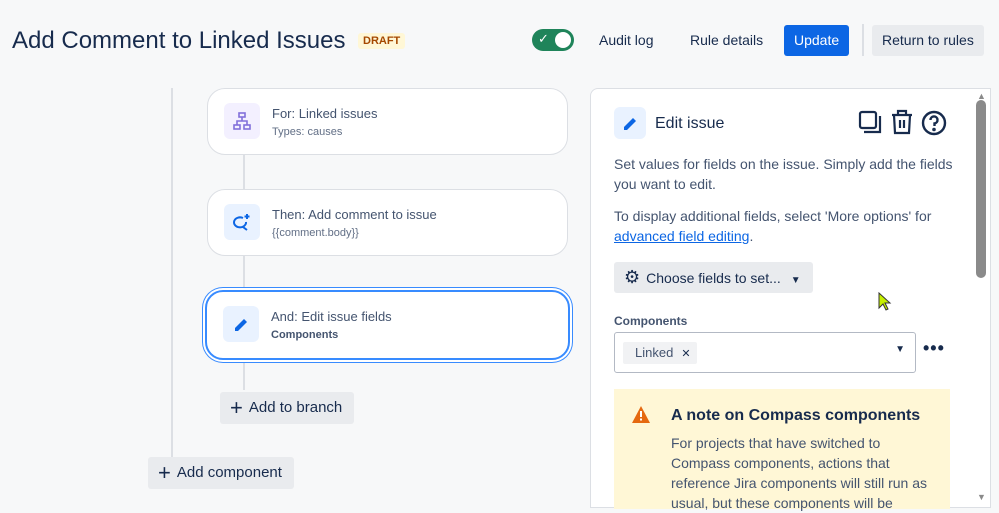 Image resolution: width=999 pixels, height=513 pixels. I want to click on hierarchy-icon, so click(242, 121).